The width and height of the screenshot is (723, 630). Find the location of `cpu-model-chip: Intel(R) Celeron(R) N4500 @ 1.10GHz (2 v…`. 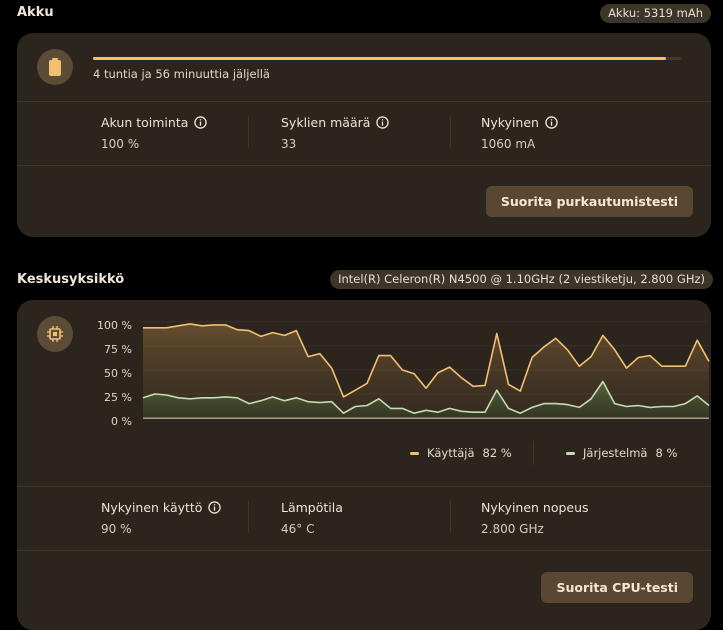

cpu-model-chip: Intel(R) Celeron(R) N4500 @ 1.10GHz (2 v… is located at coordinates (521, 279).